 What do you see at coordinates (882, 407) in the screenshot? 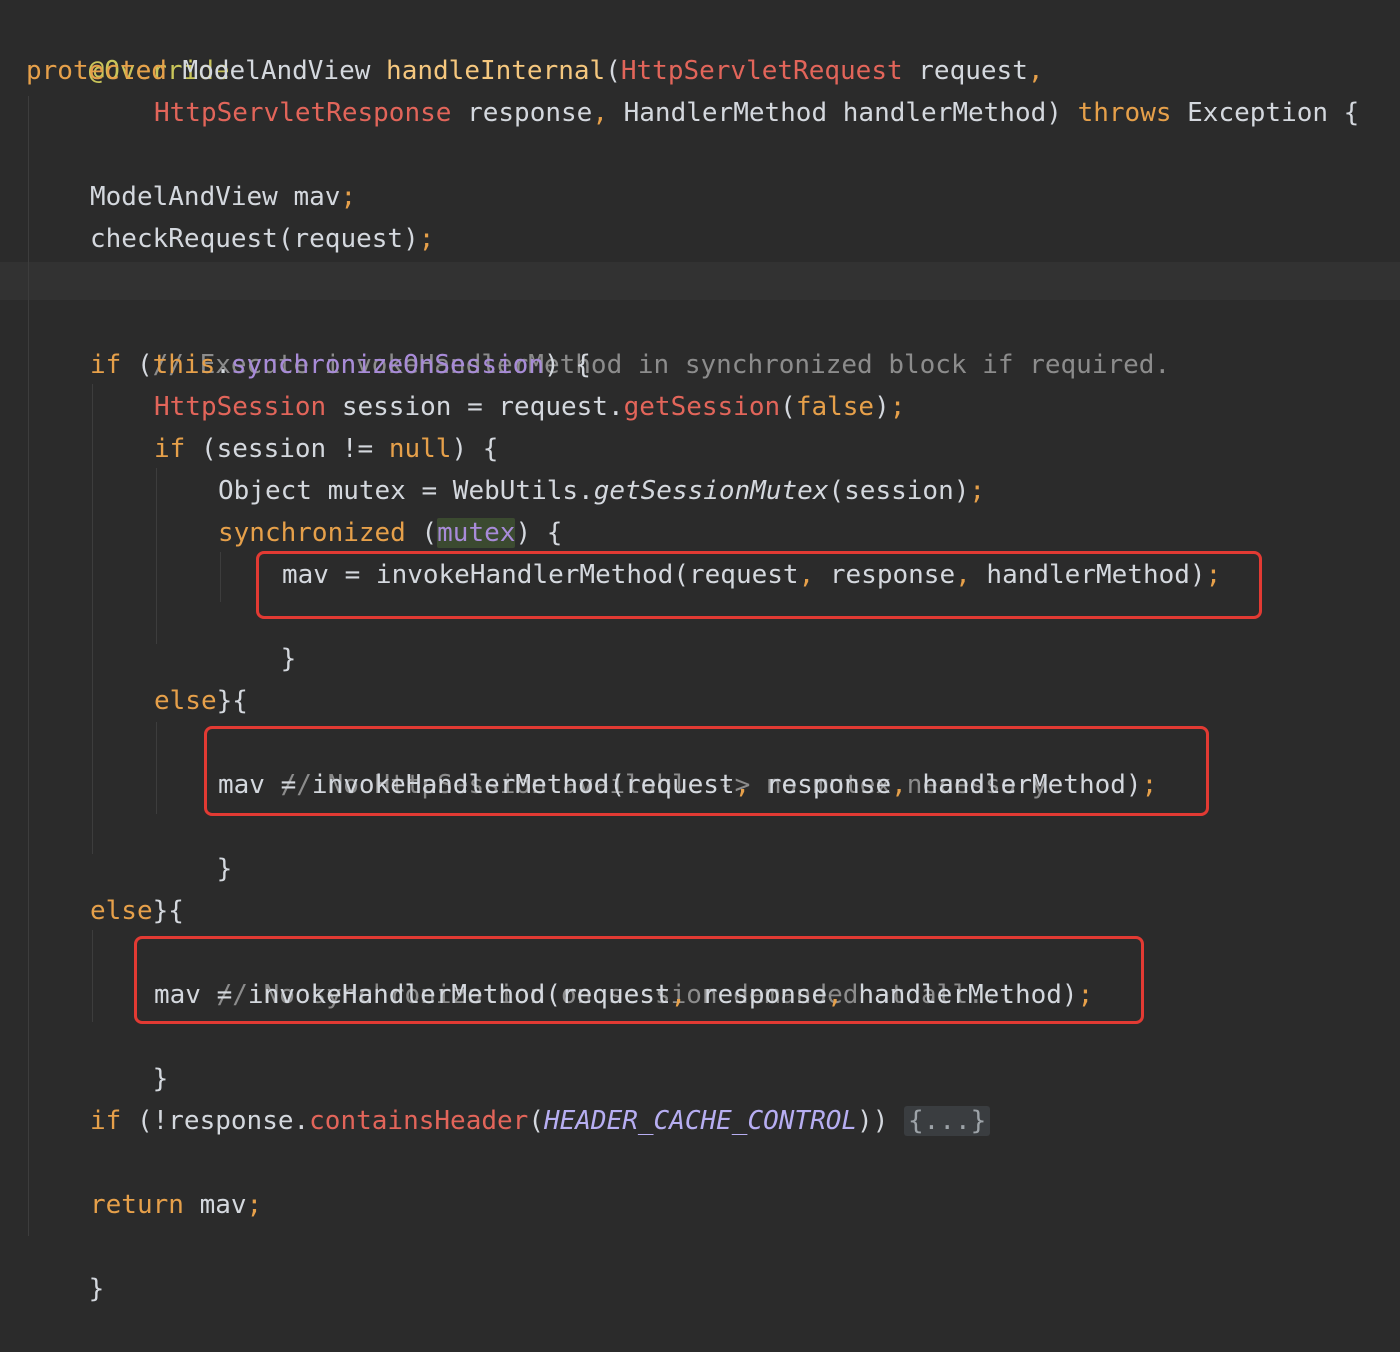
I see `close-paren: )` at bounding box center [882, 407].